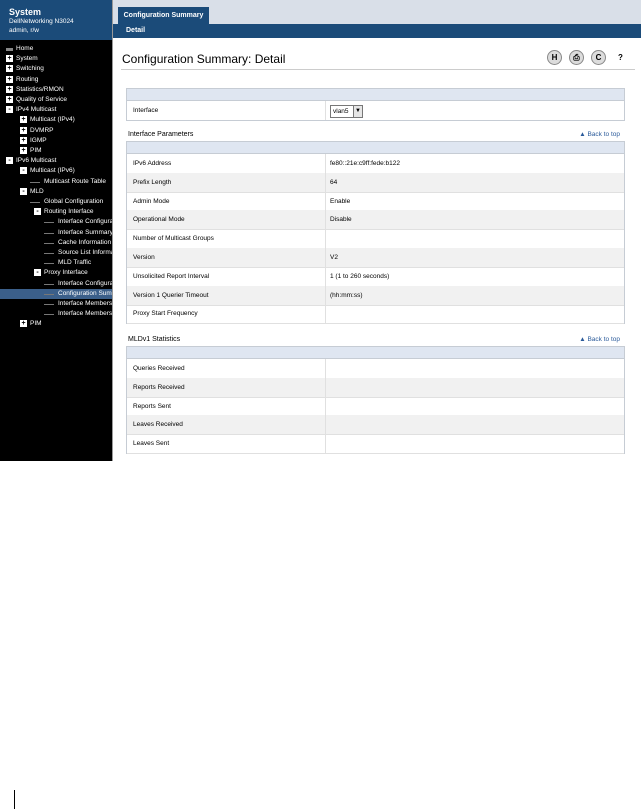 The width and height of the screenshot is (641, 809). What do you see at coordinates (171, 276) in the screenshot?
I see `row-label: Unsolicited Report Interval` at bounding box center [171, 276].